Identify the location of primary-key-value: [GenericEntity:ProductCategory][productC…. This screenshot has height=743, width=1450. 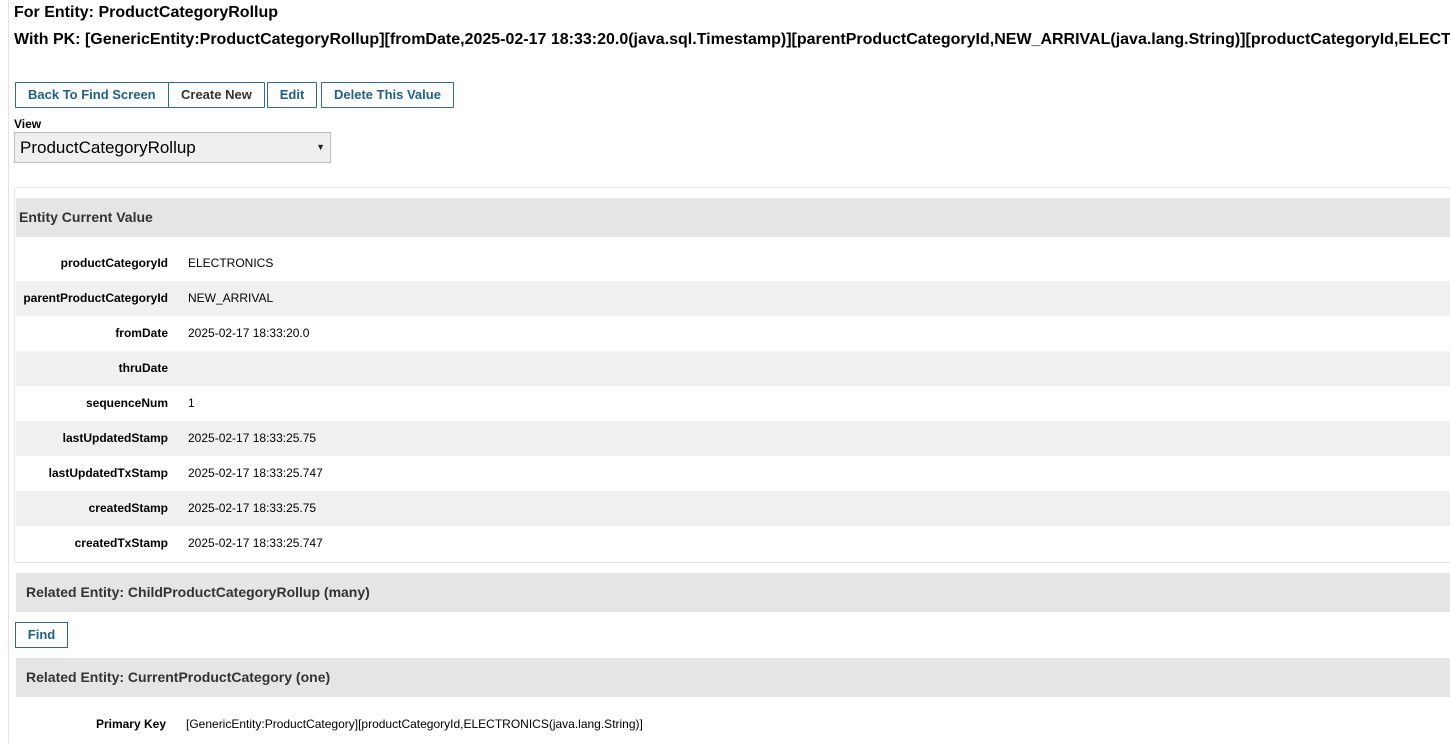
(414, 724).